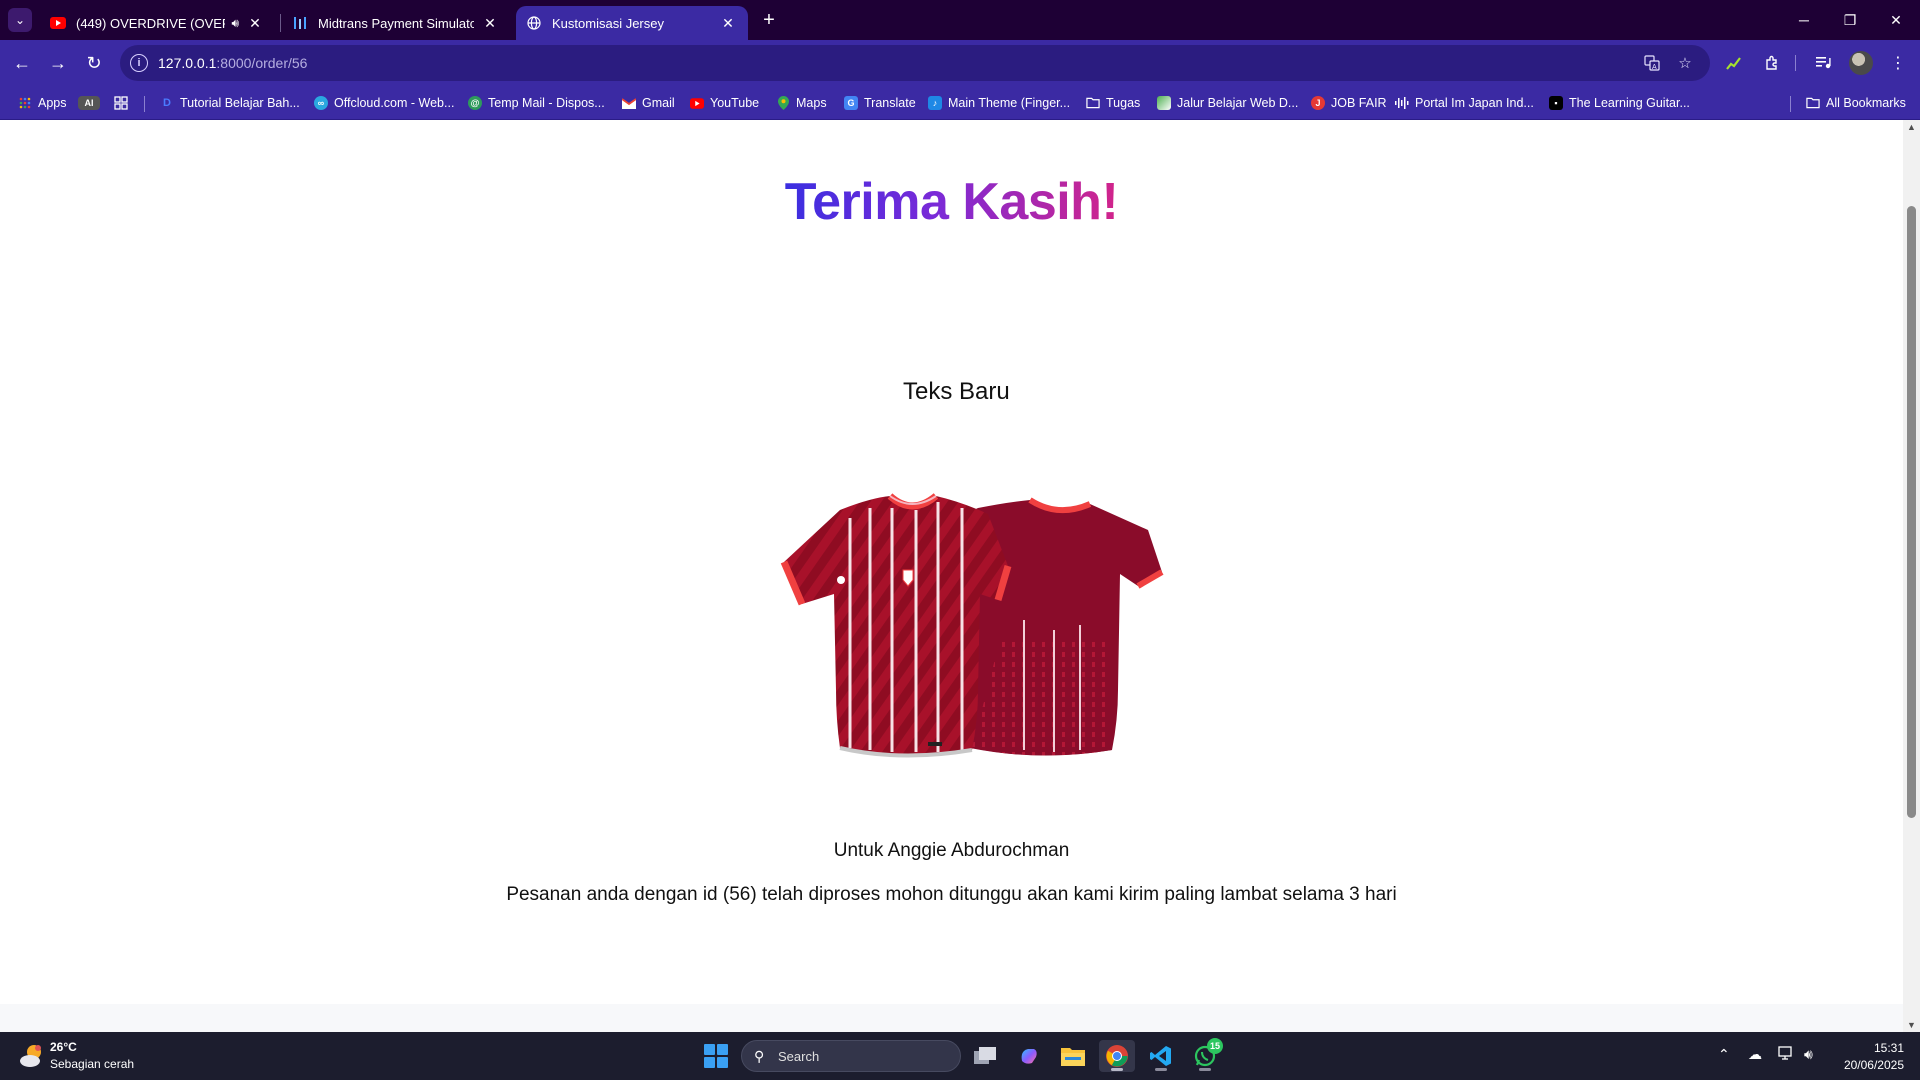 Image resolution: width=1920 pixels, height=1080 pixels. Describe the element at coordinates (658, 103) in the screenshot. I see `bookmark-label: Gmail` at that location.